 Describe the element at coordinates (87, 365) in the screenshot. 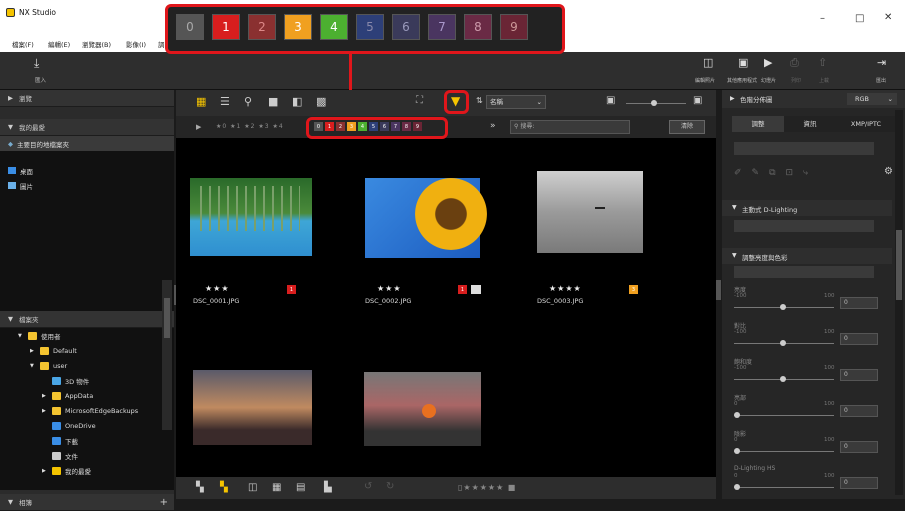

I see `tree-item: ▼ user` at that location.